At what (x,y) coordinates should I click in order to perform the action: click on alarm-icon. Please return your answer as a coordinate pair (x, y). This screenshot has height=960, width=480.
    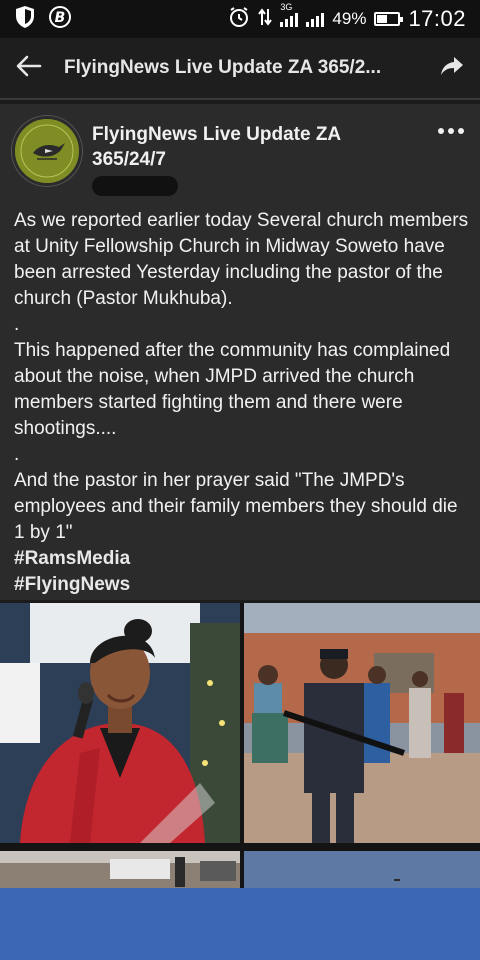
    Looking at the image, I should click on (239, 19).